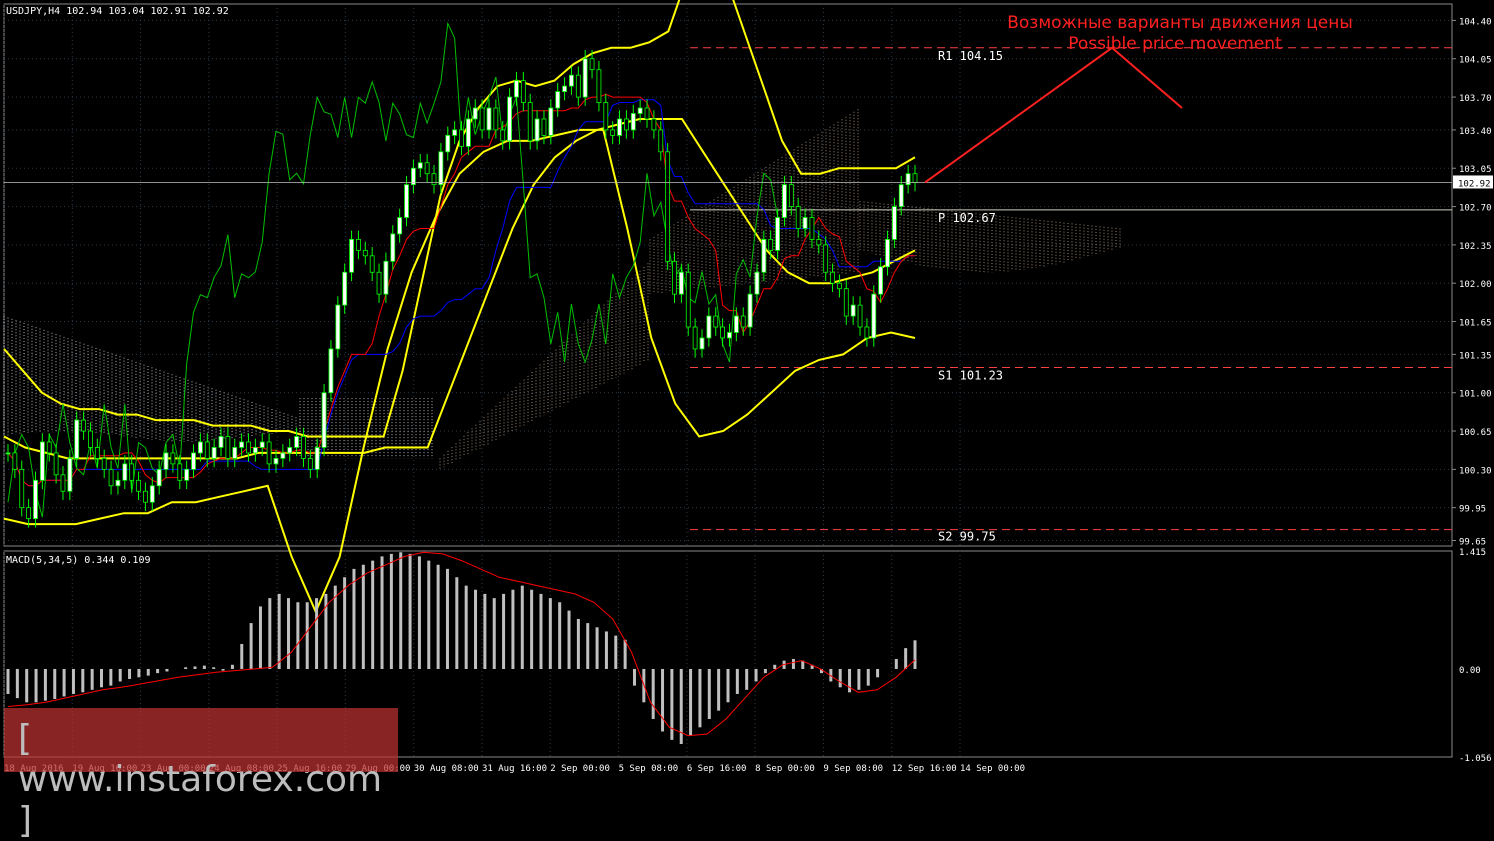 Image resolution: width=1494 pixels, height=841 pixels. I want to click on y-tick-label: 102.70, so click(1475, 209).